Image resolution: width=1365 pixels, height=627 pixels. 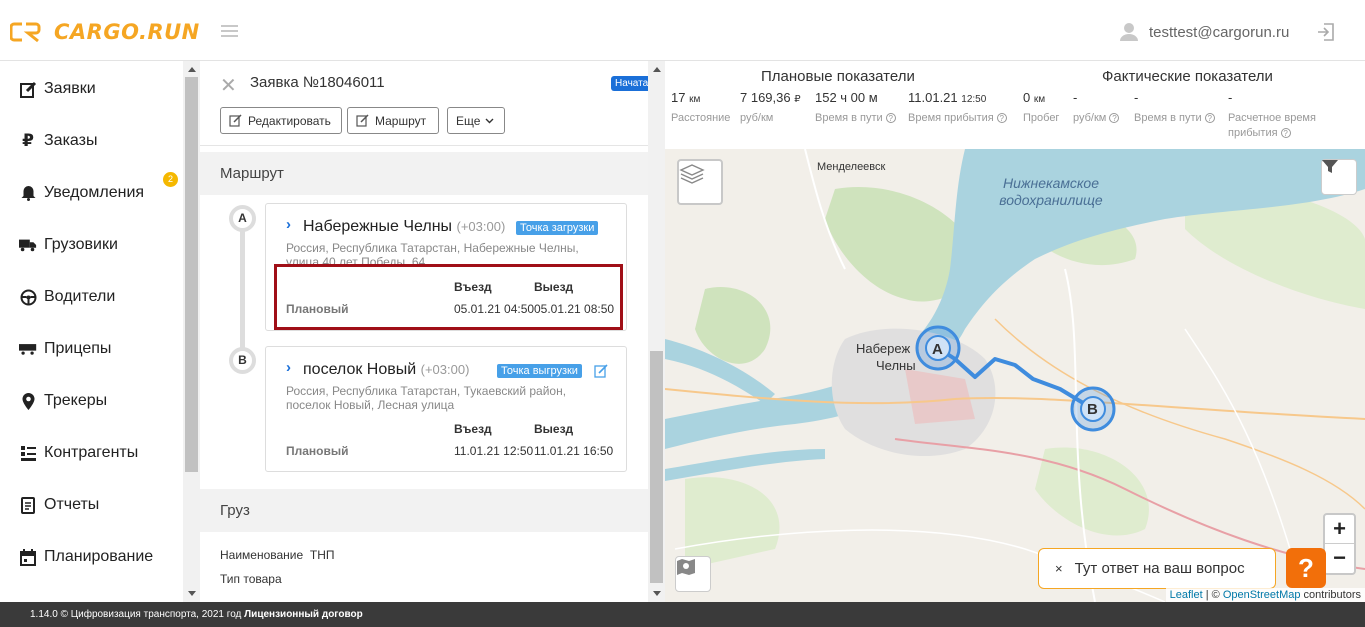 What do you see at coordinates (700, 182) in the screenshot?
I see `layers-button` at bounding box center [700, 182].